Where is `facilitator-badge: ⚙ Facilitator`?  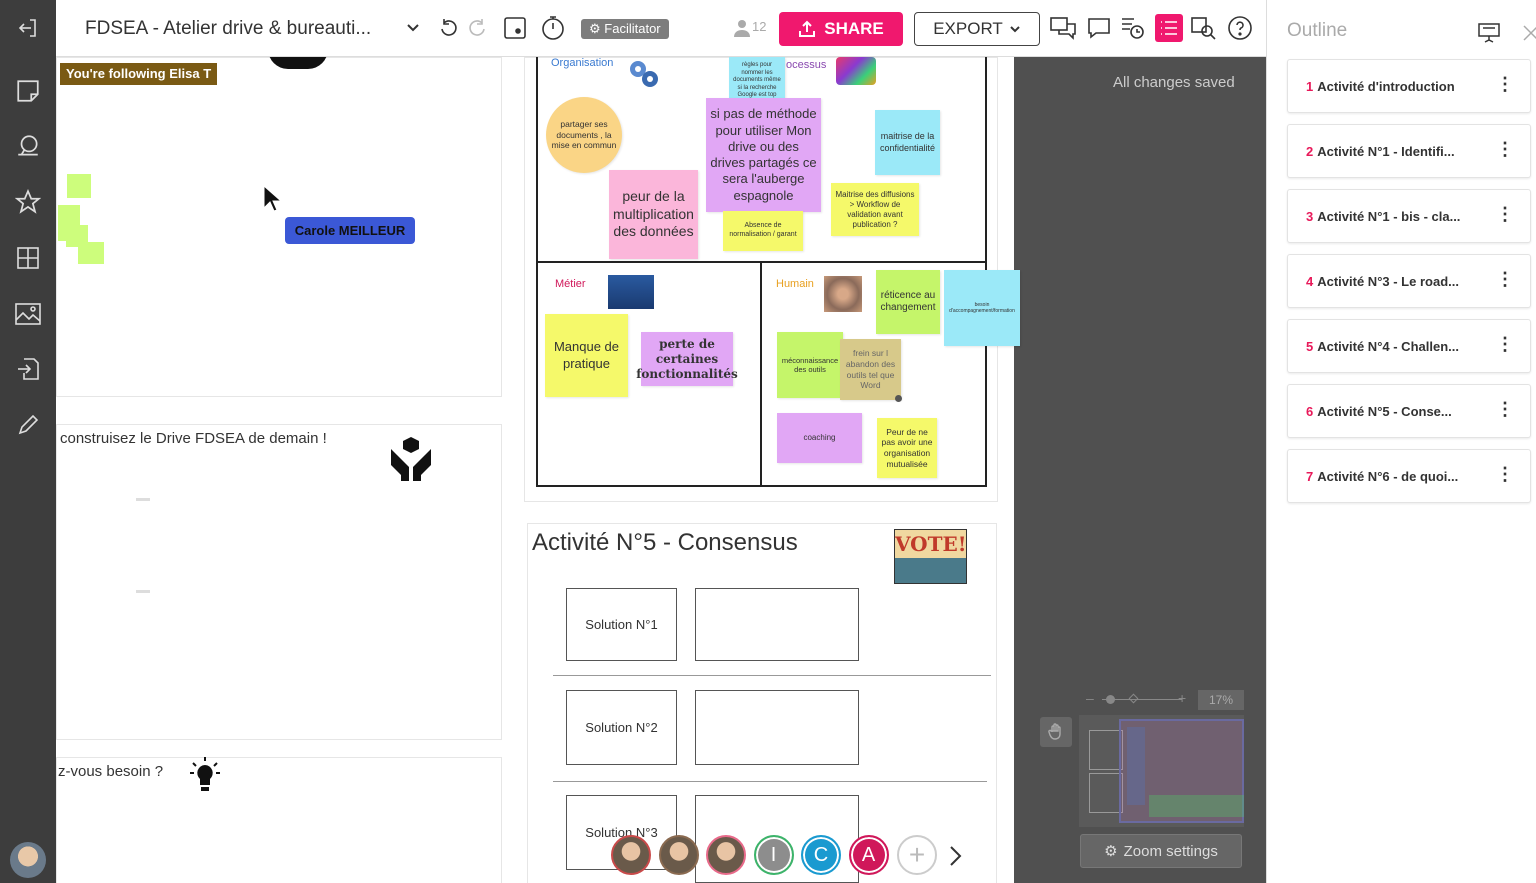 facilitator-badge: ⚙ Facilitator is located at coordinates (625, 29).